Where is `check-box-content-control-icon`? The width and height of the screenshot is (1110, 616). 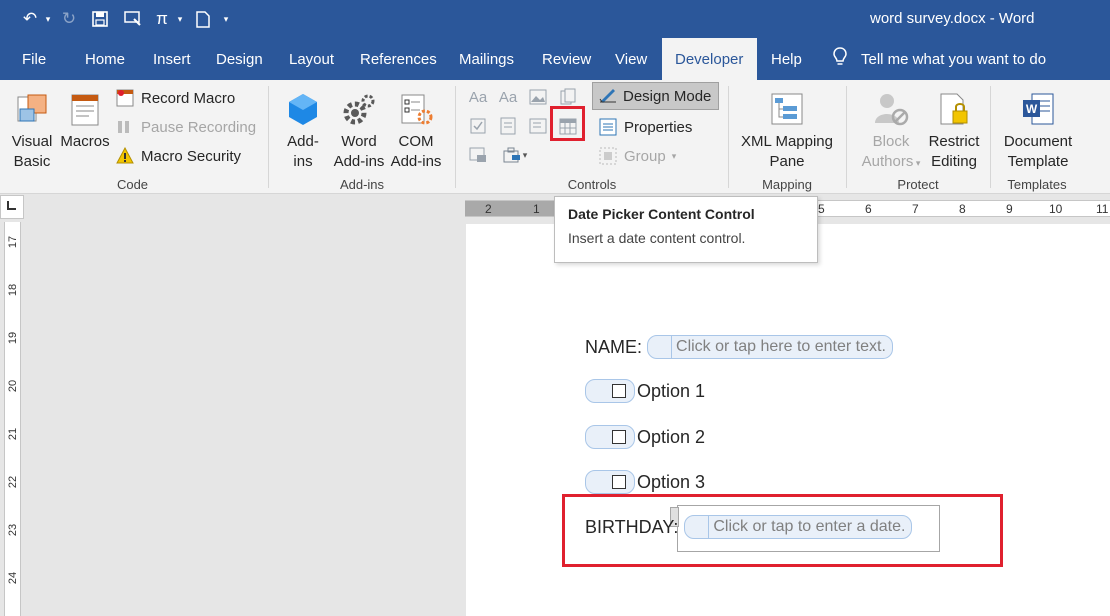
check-box-content-control-icon is located at coordinates (478, 126).